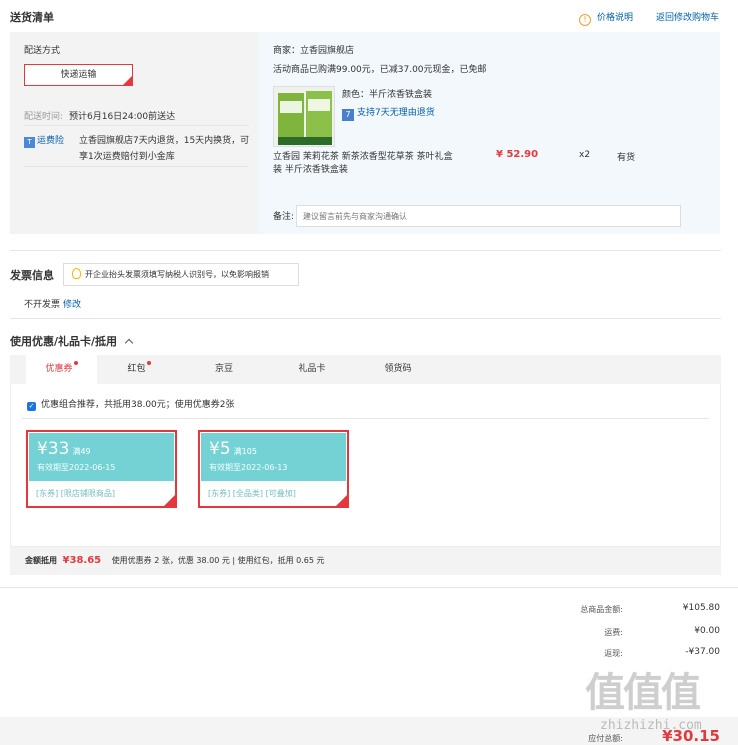 The image size is (738, 745). I want to click on shipping-method-value: 快递运输, so click(78, 75).